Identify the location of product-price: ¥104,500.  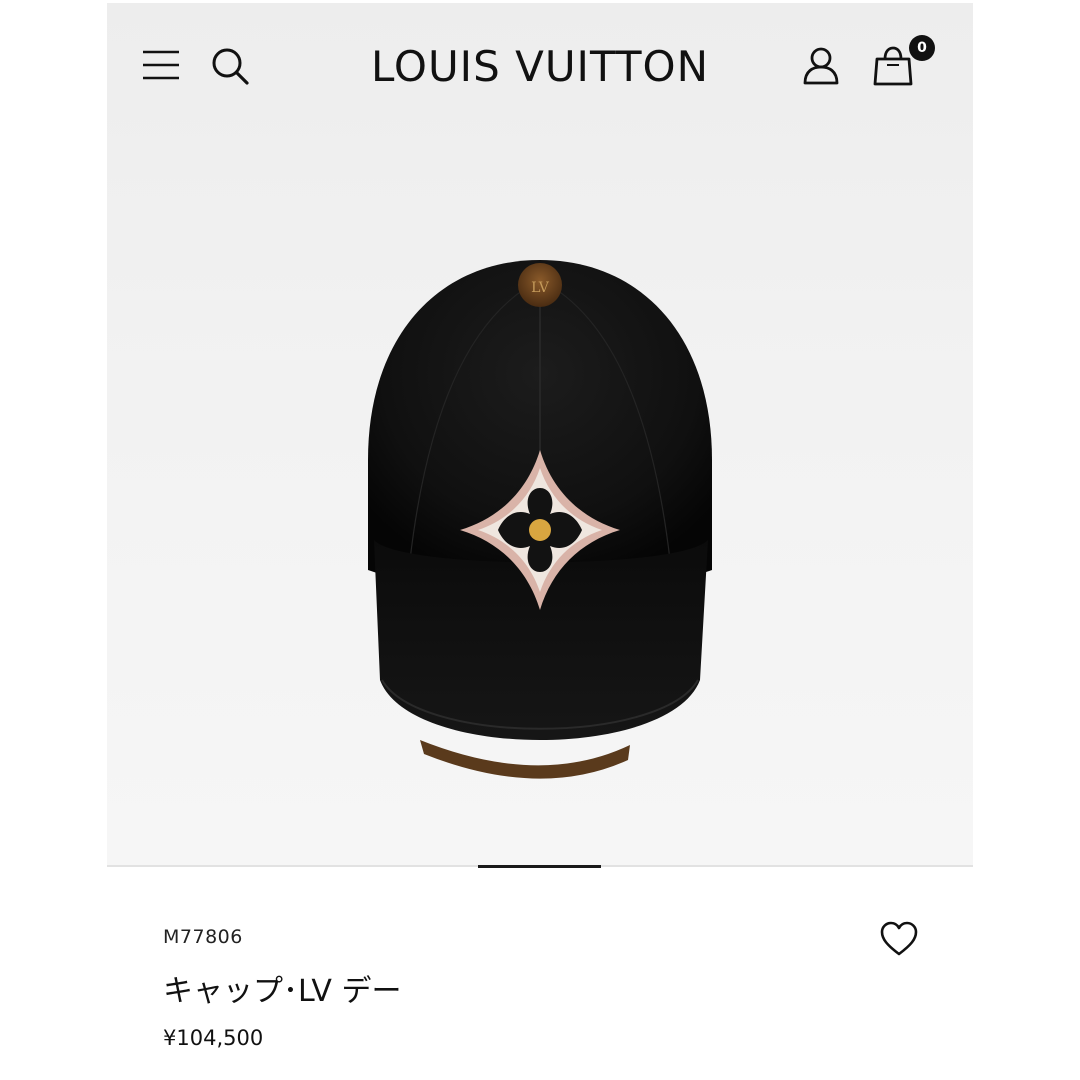
(213, 1038).